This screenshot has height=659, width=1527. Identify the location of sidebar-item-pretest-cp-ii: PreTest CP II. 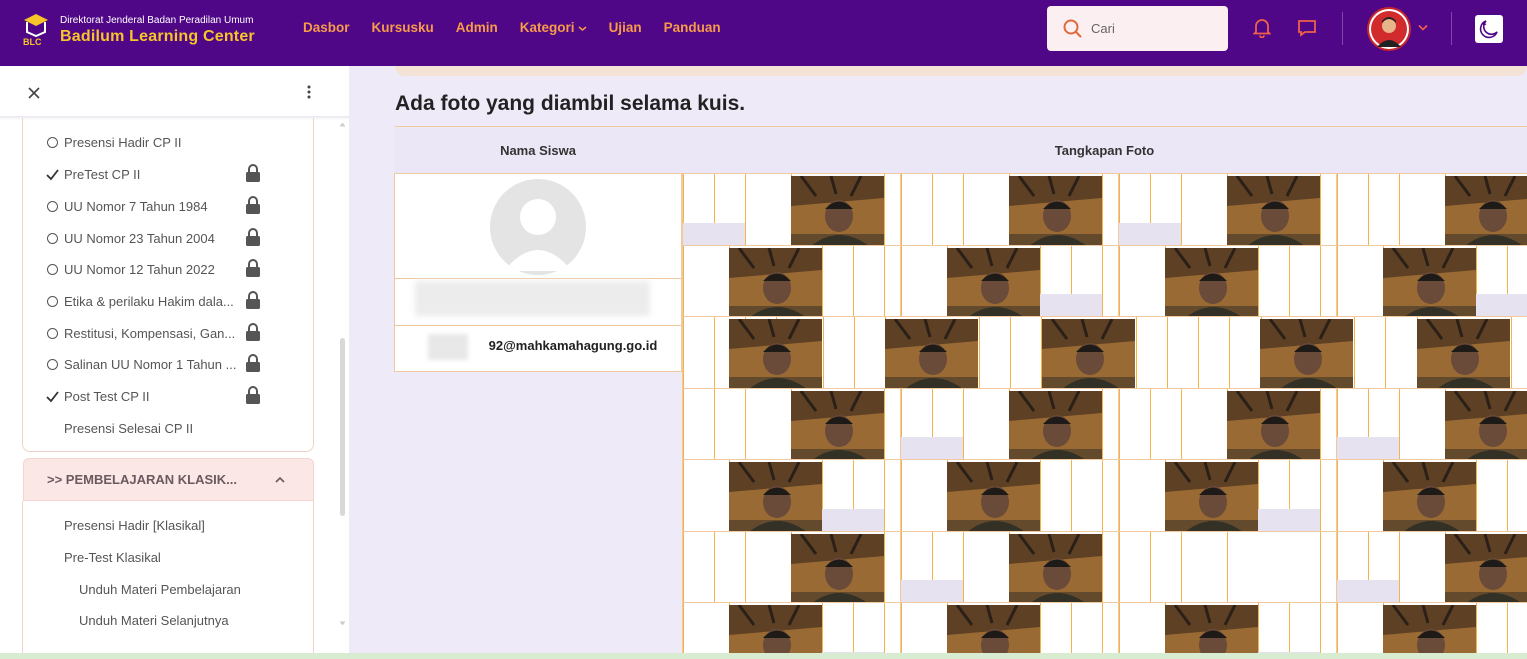
(93, 174).